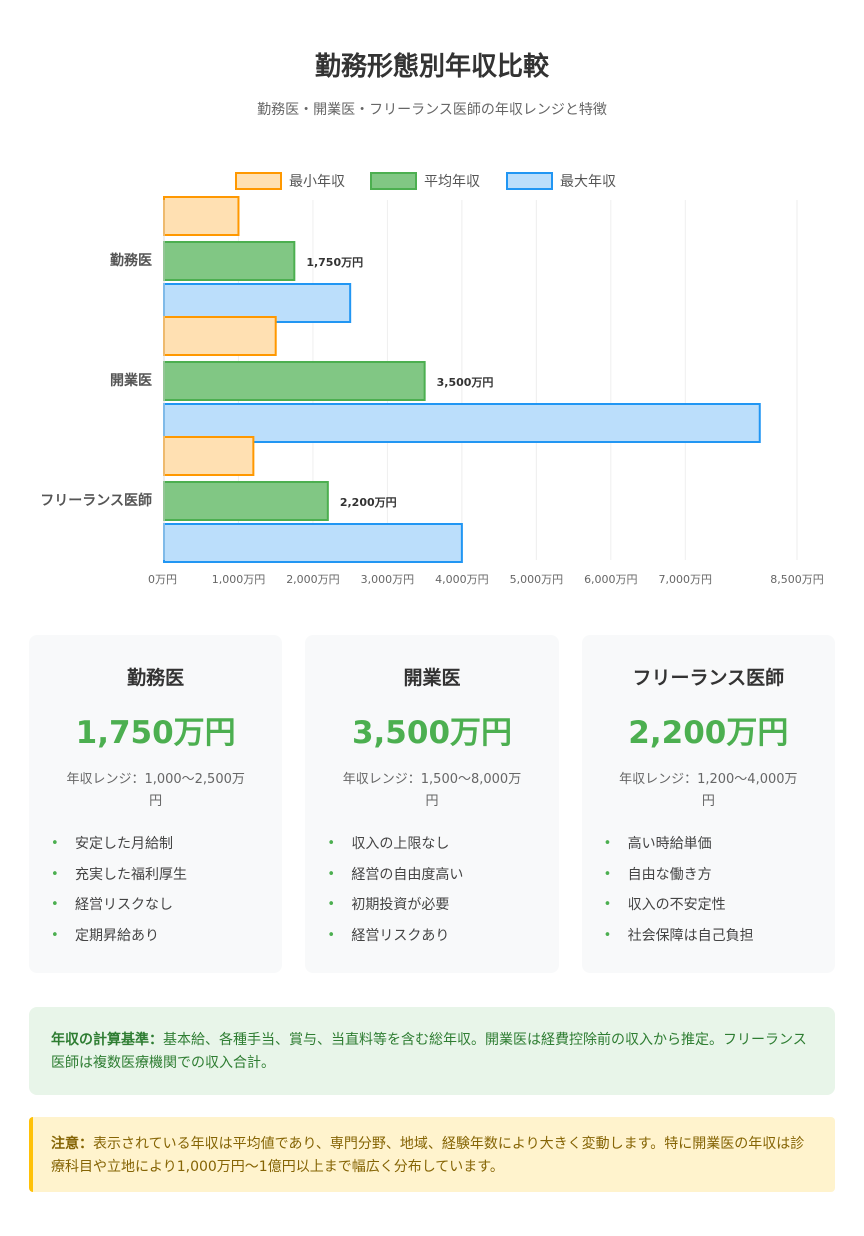  What do you see at coordinates (686, 579) in the screenshot?
I see `x-tick-label: 7,000万円` at bounding box center [686, 579].